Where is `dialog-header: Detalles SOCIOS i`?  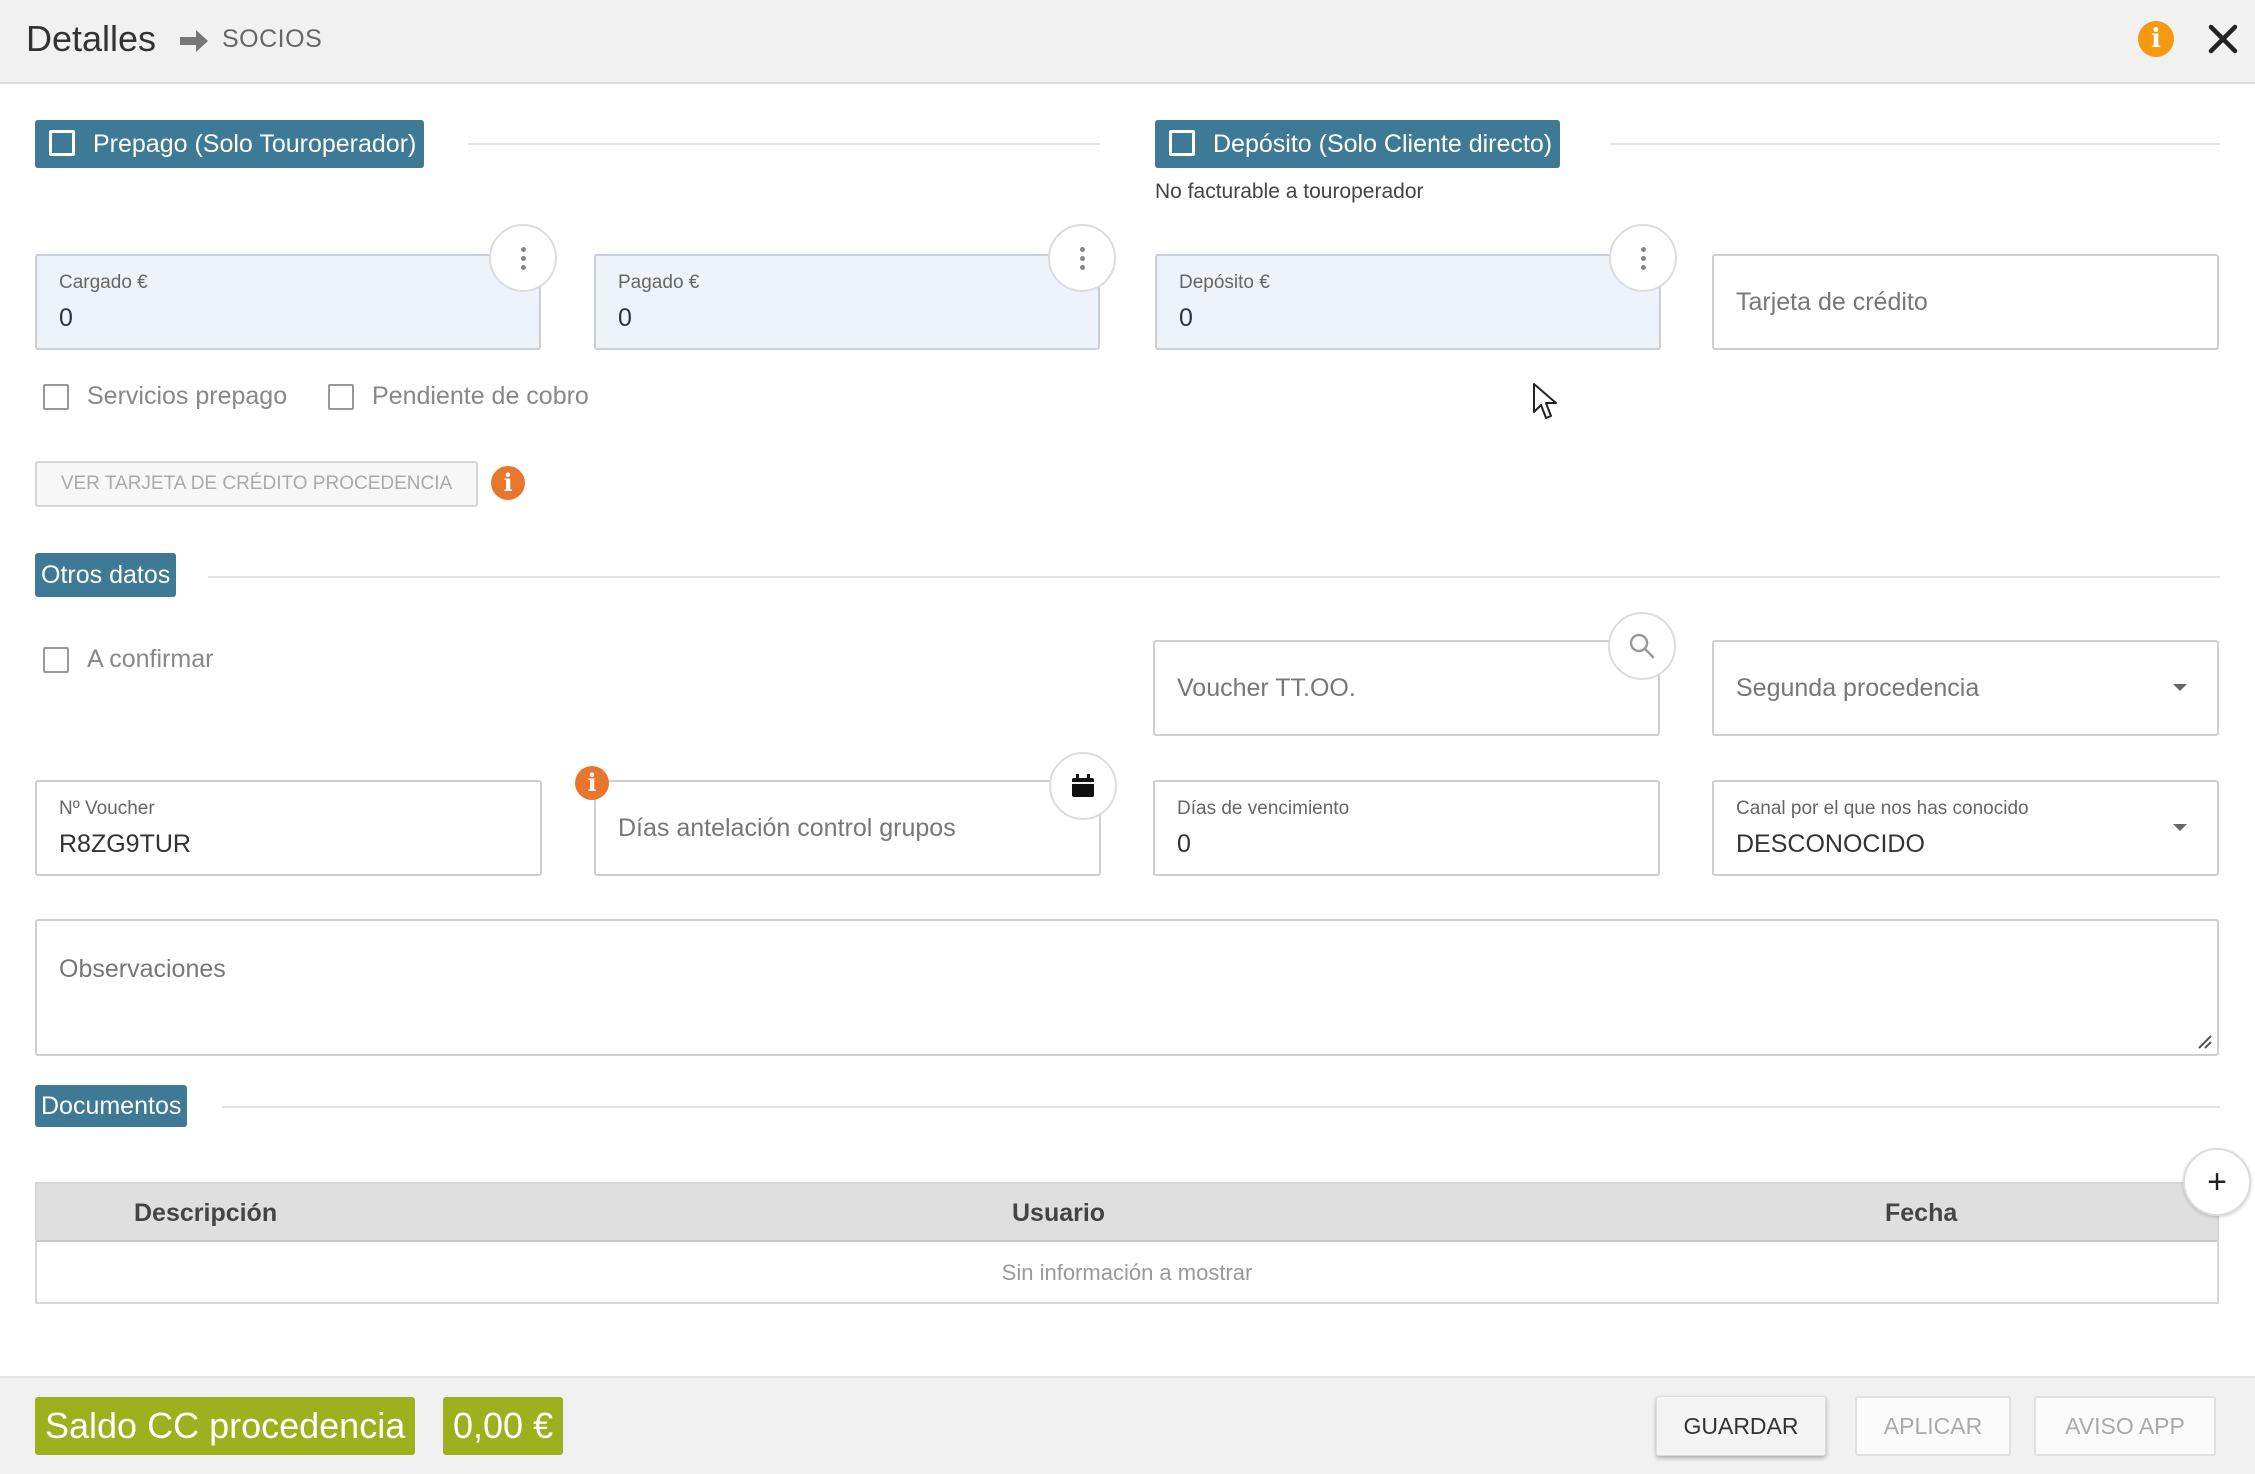 dialog-header: Detalles SOCIOS i is located at coordinates (1127, 42).